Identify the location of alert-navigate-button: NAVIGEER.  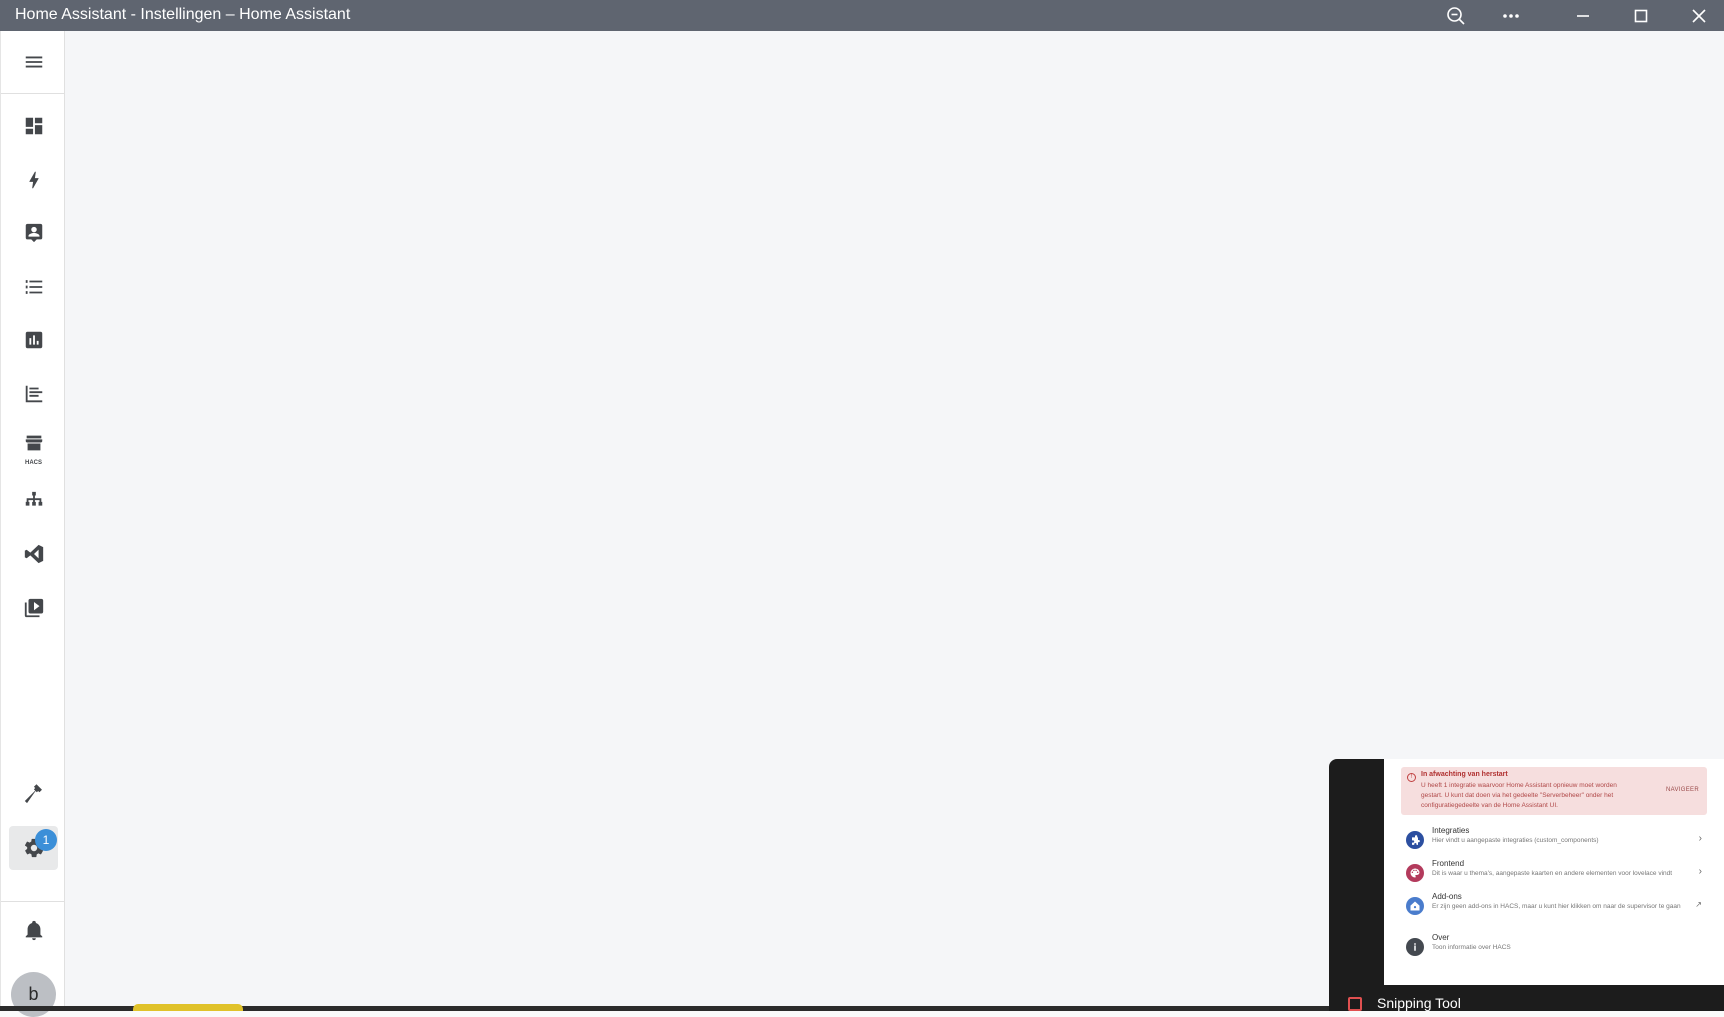
(1682, 790).